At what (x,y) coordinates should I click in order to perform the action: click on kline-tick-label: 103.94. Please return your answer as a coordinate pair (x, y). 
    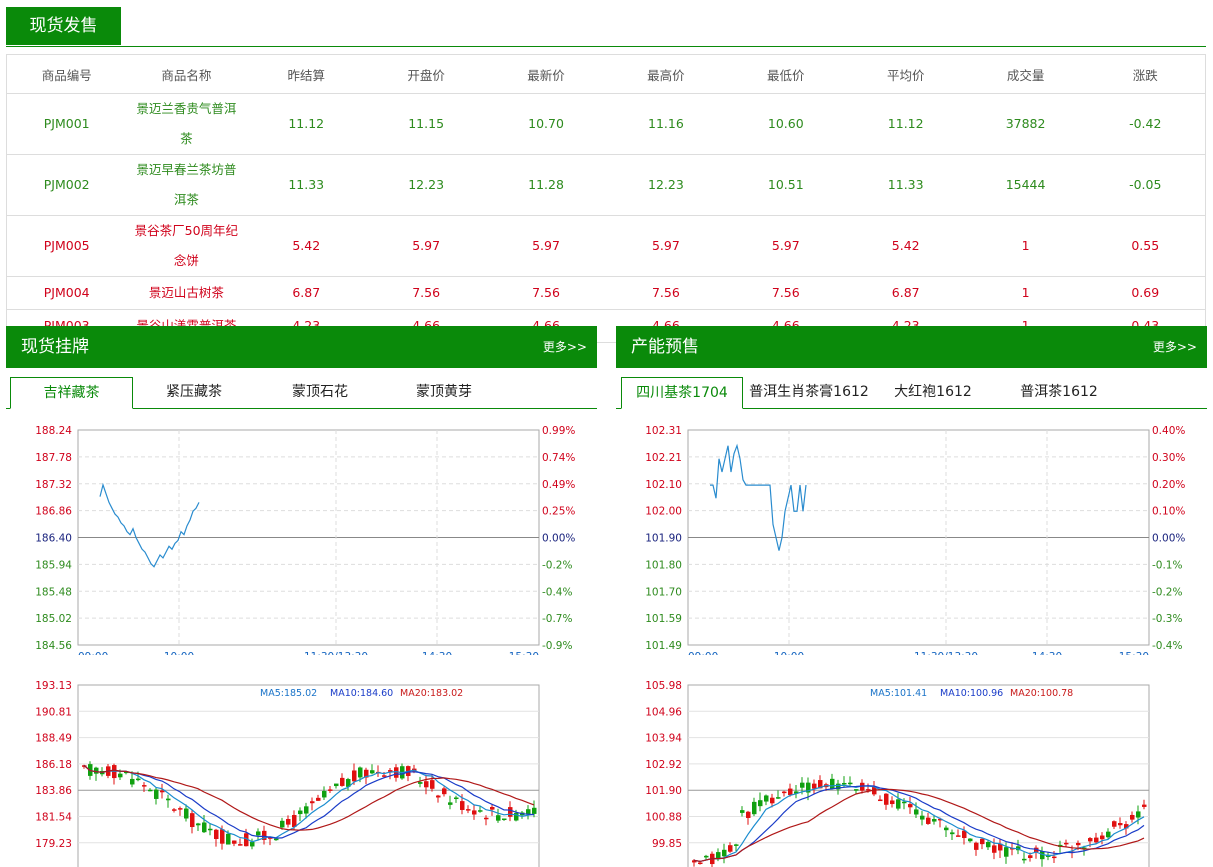
    Looking at the image, I should click on (663, 739).